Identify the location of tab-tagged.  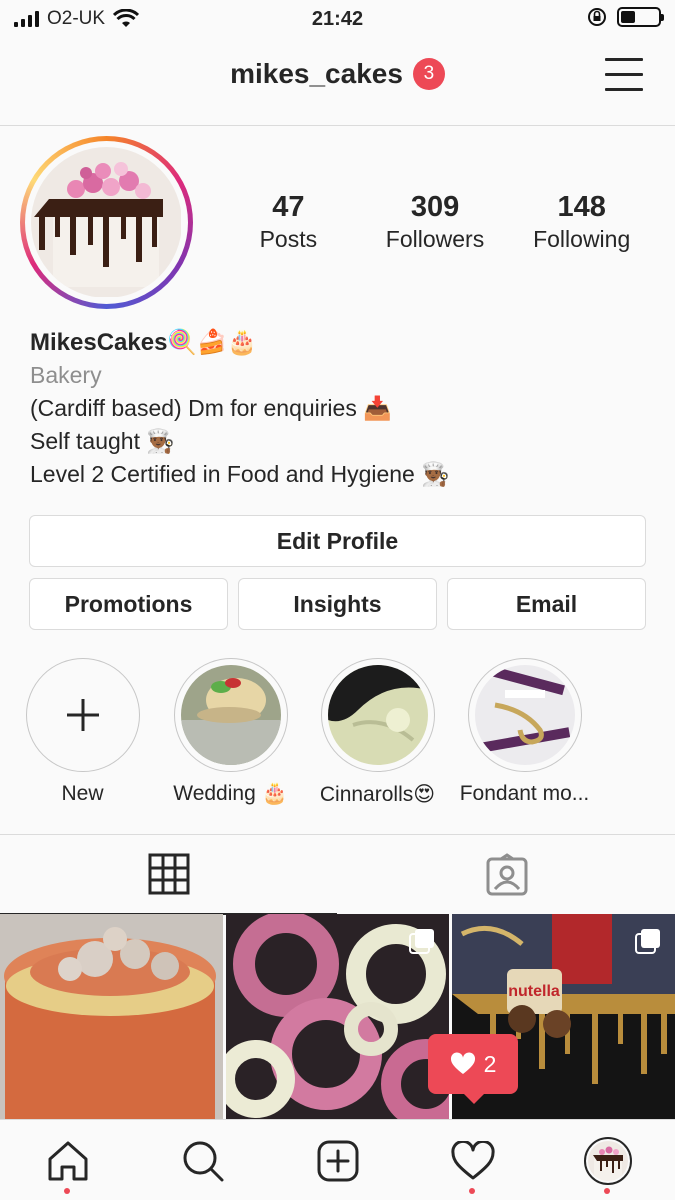
(506, 875).